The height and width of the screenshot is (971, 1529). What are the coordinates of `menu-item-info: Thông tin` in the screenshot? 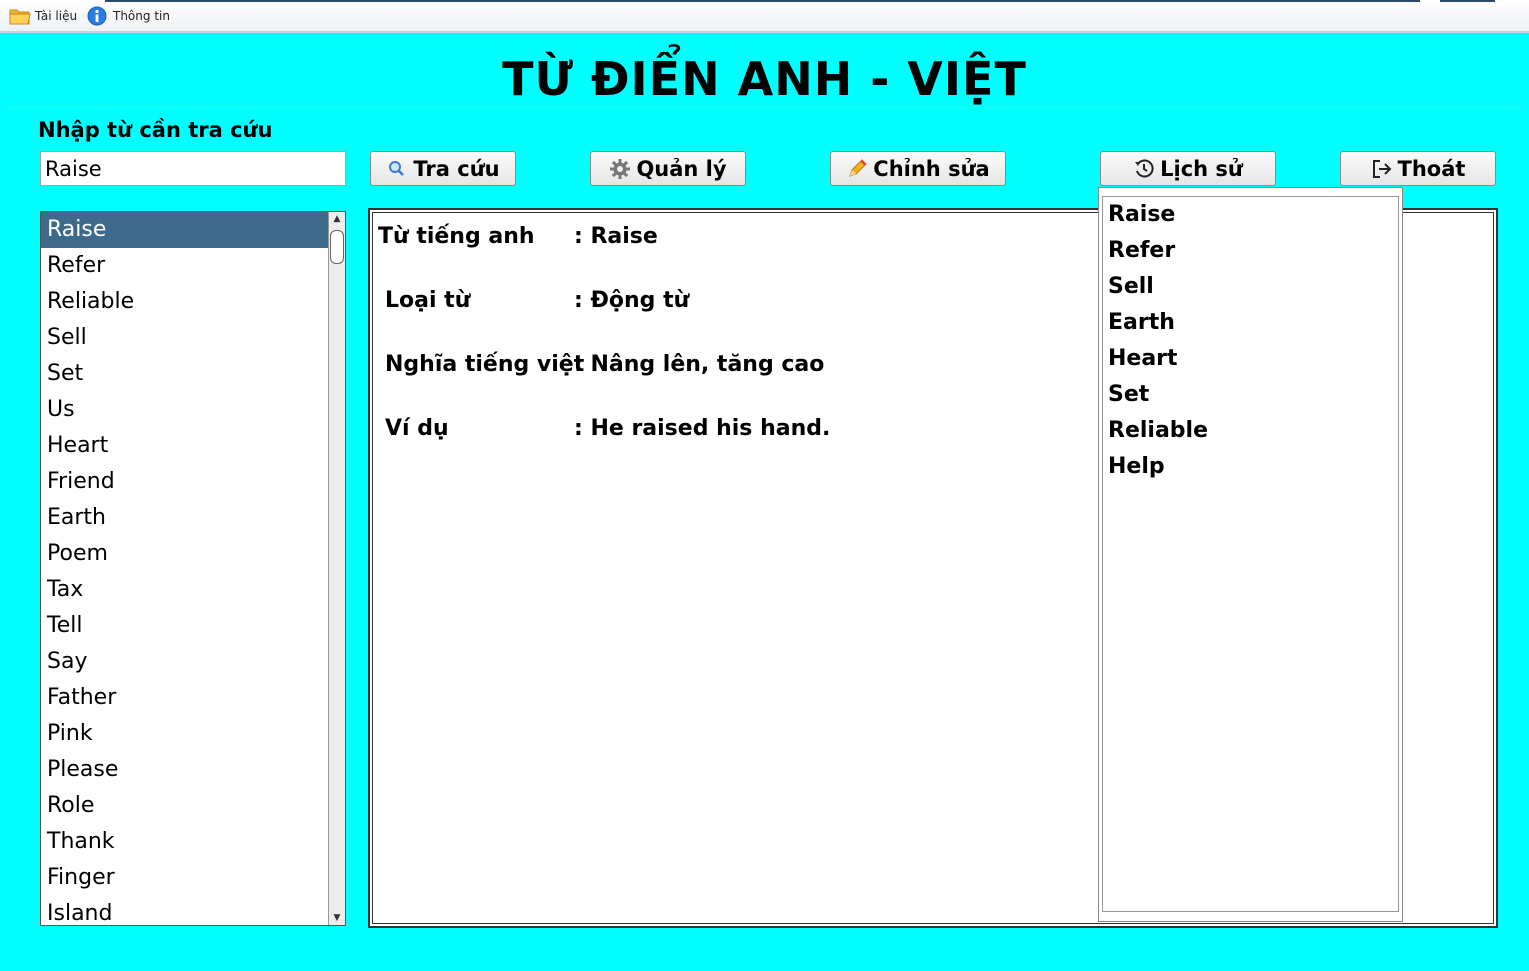 It's located at (128, 16).